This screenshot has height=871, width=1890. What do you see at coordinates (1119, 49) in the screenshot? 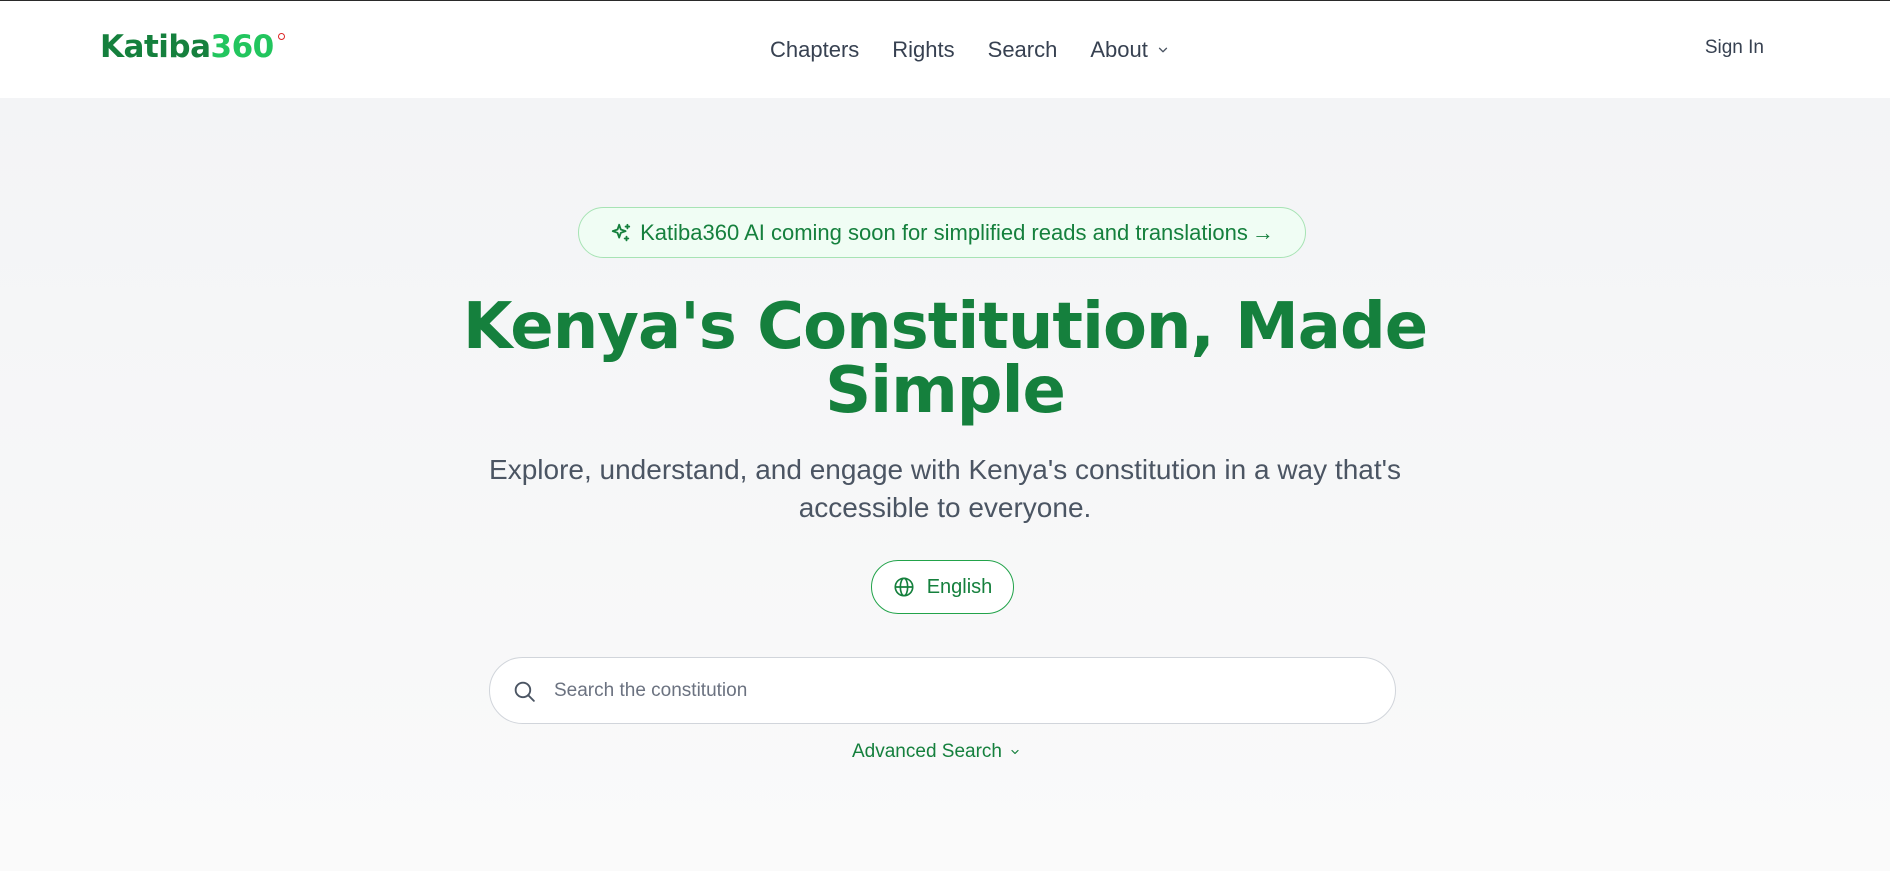
I see `nav-about-label: About` at bounding box center [1119, 49].